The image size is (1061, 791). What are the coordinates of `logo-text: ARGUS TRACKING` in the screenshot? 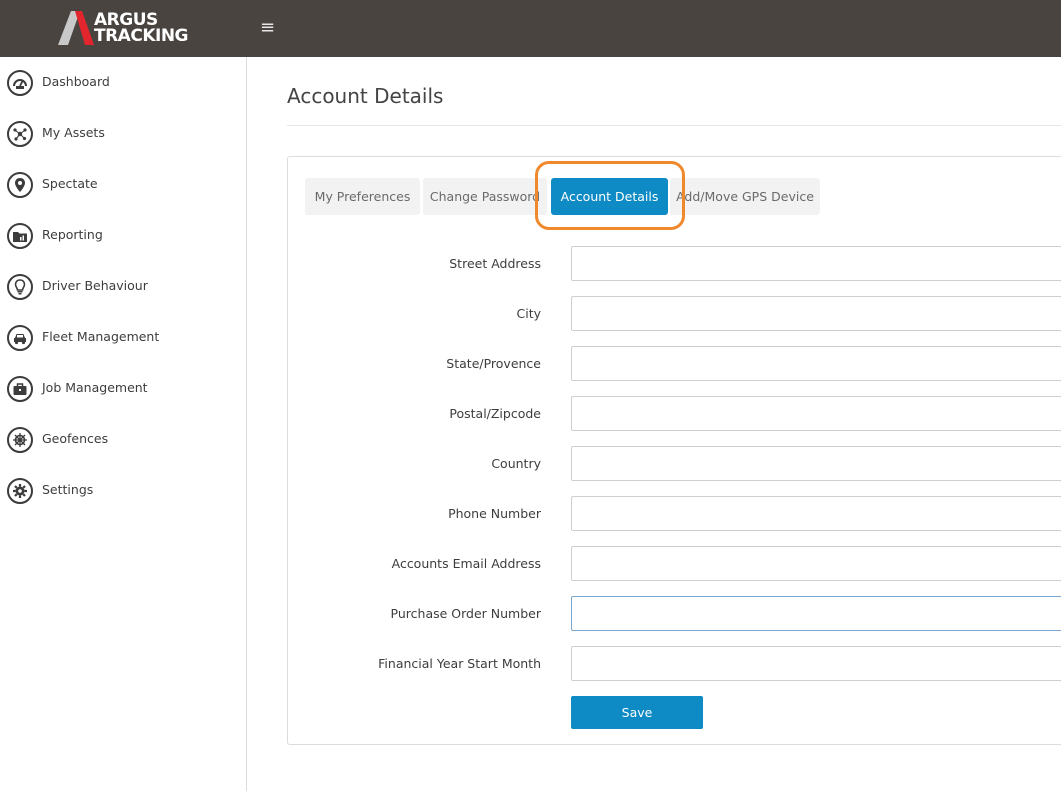 It's located at (141, 29).